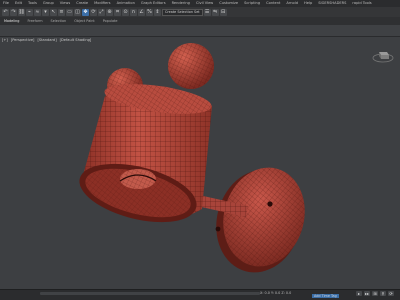 The height and width of the screenshot is (300, 400). What do you see at coordinates (325, 296) in the screenshot?
I see `time-tag-button: Add Time Tag` at bounding box center [325, 296].